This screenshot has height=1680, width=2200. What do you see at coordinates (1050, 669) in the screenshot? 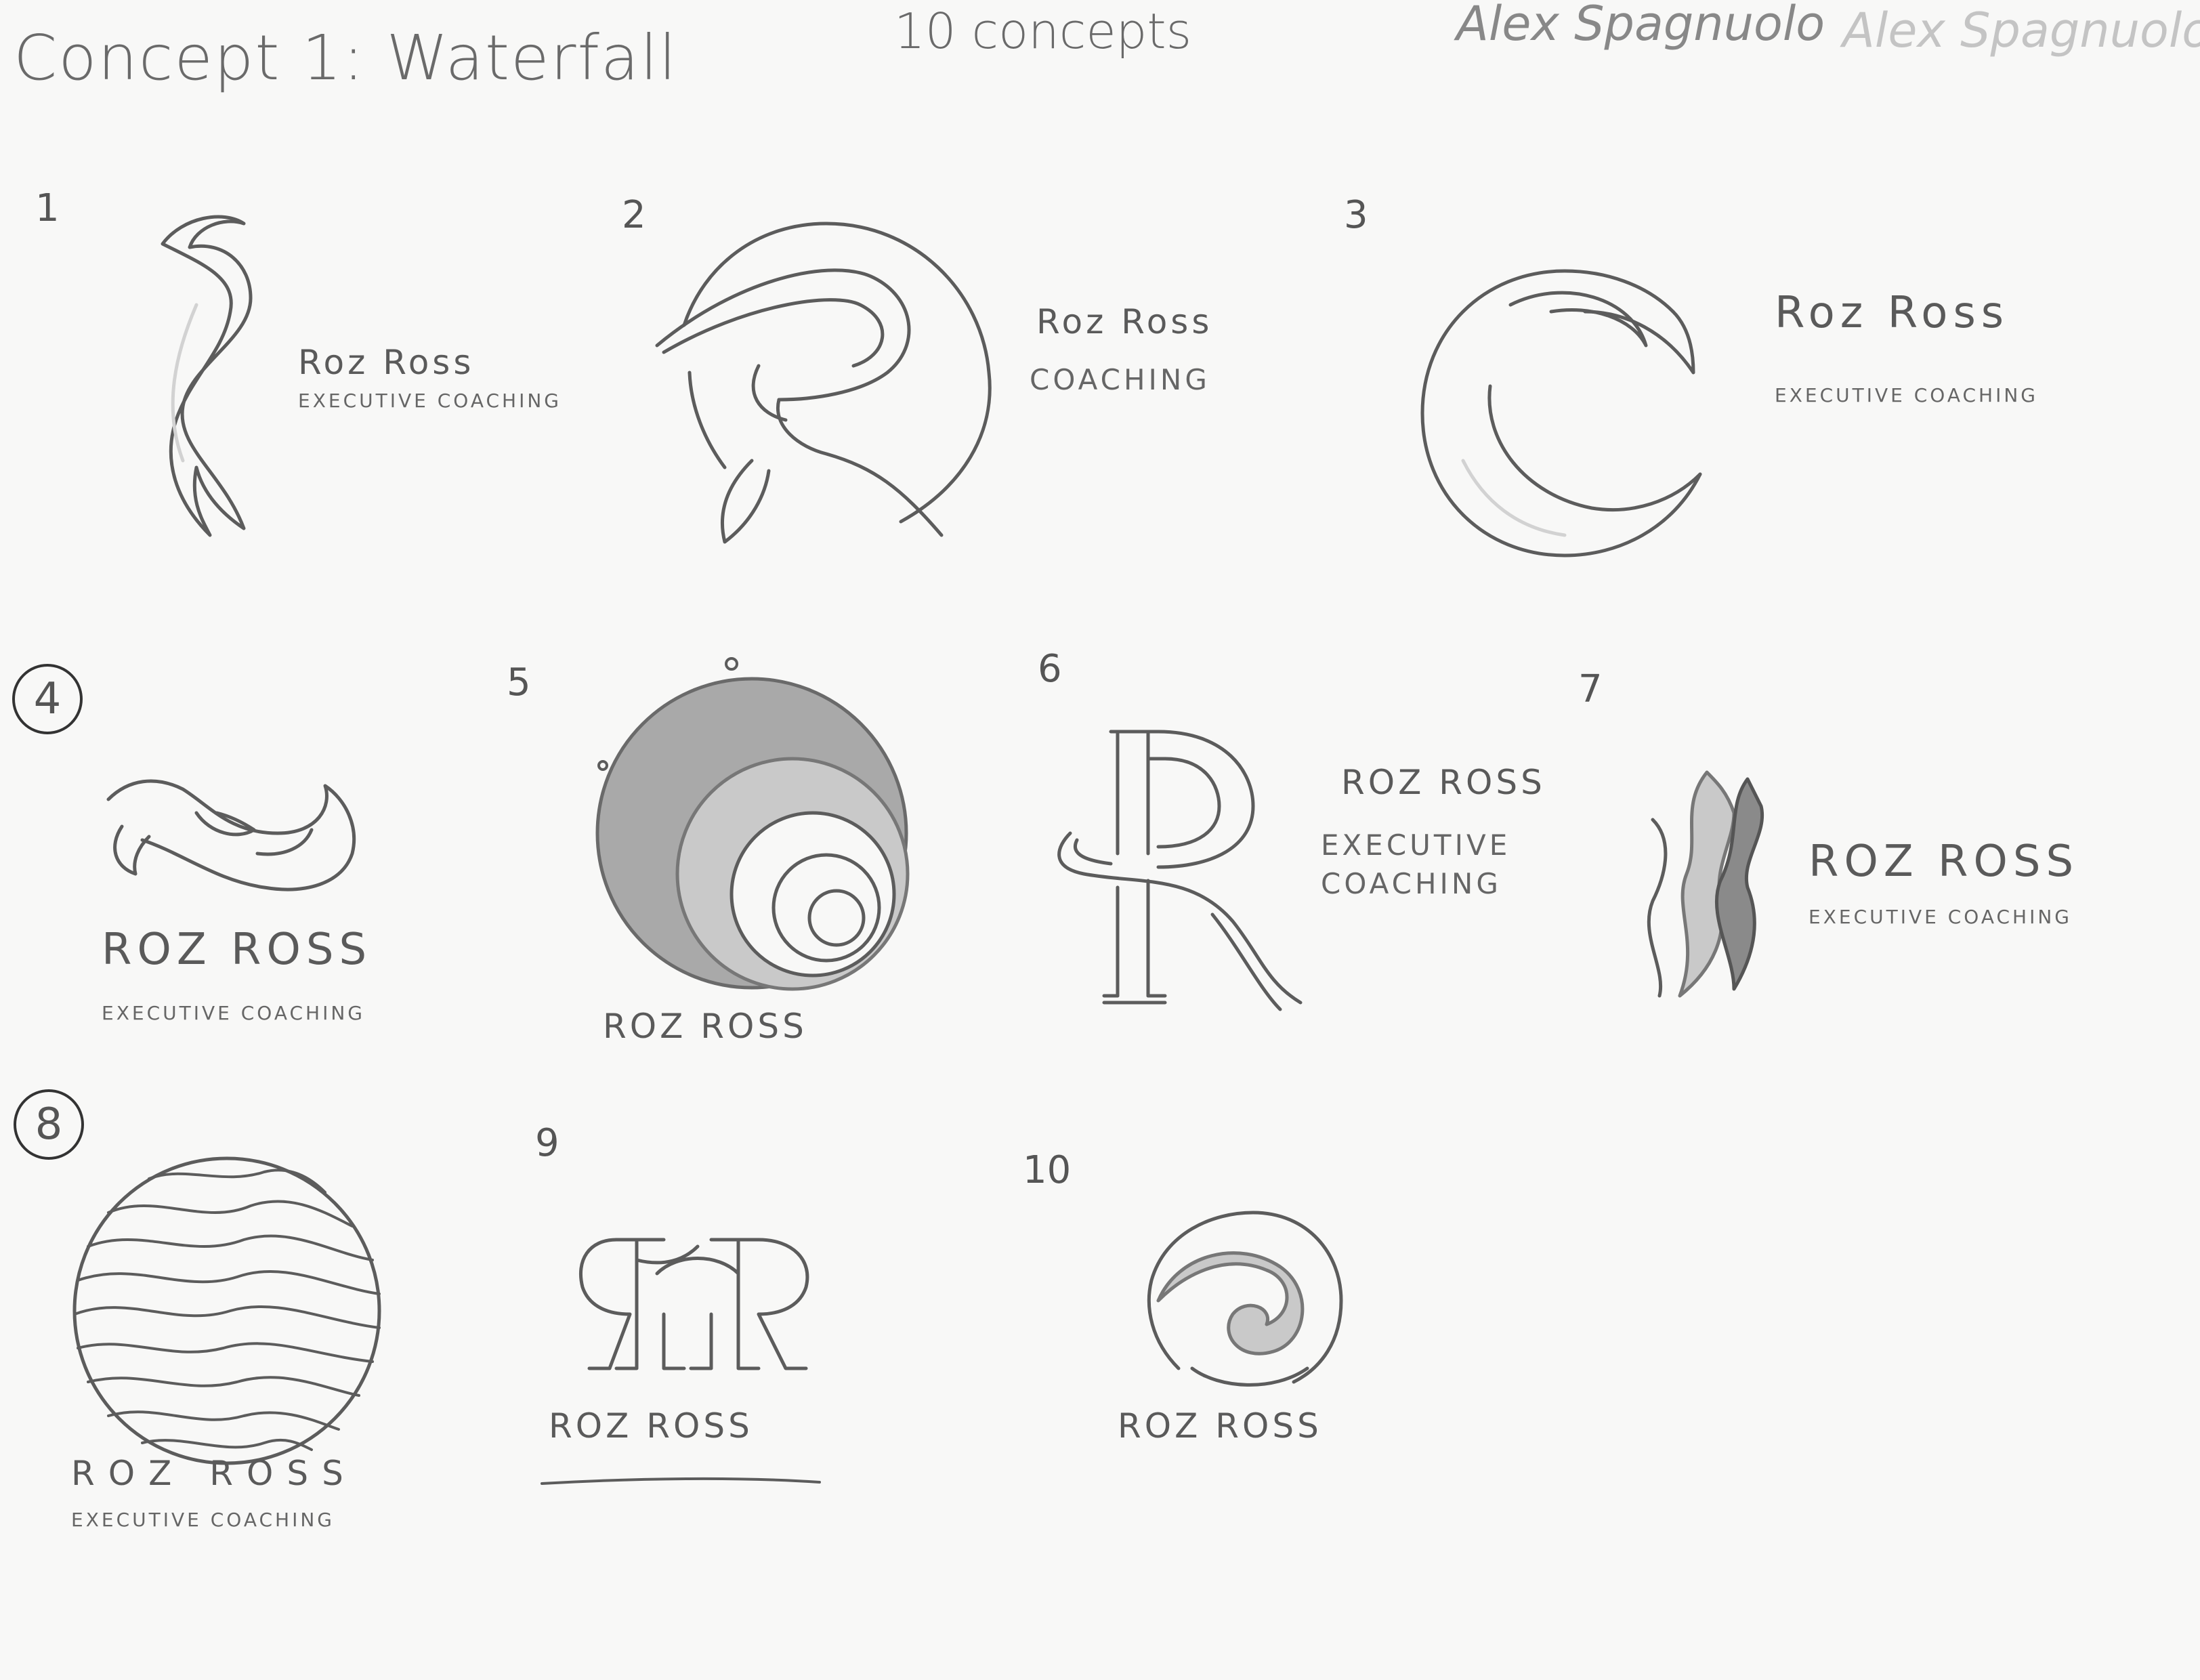
I see `concept-number: 6` at bounding box center [1050, 669].